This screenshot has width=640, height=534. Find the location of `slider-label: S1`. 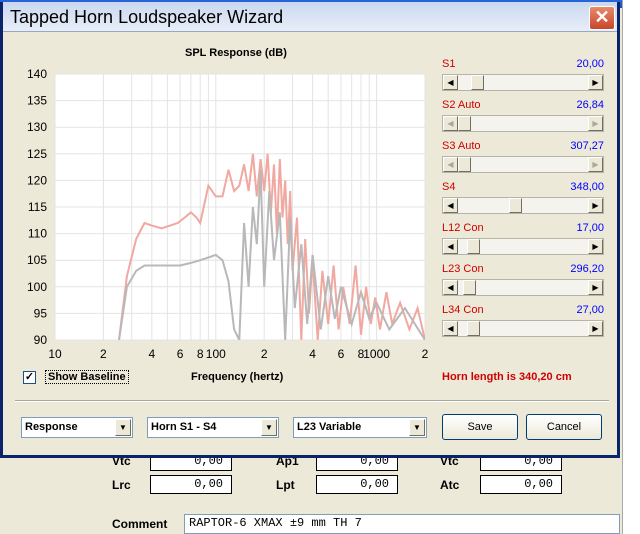

slider-label: S1 is located at coordinates (449, 64).